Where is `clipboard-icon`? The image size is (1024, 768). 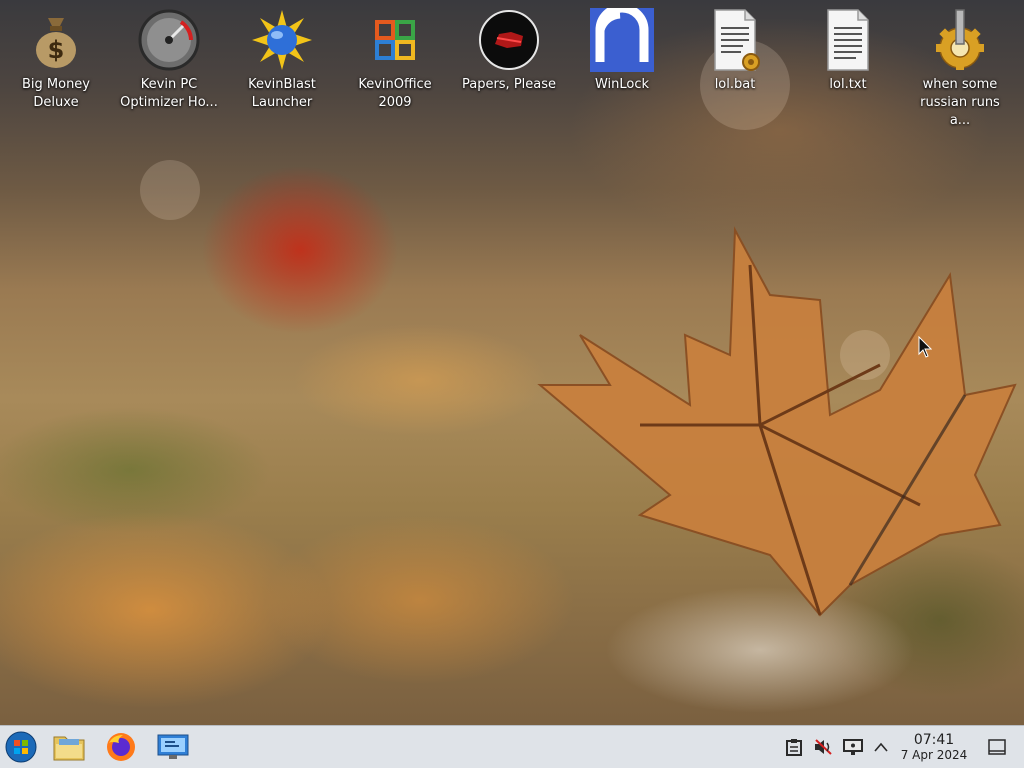 clipboard-icon is located at coordinates (794, 747).